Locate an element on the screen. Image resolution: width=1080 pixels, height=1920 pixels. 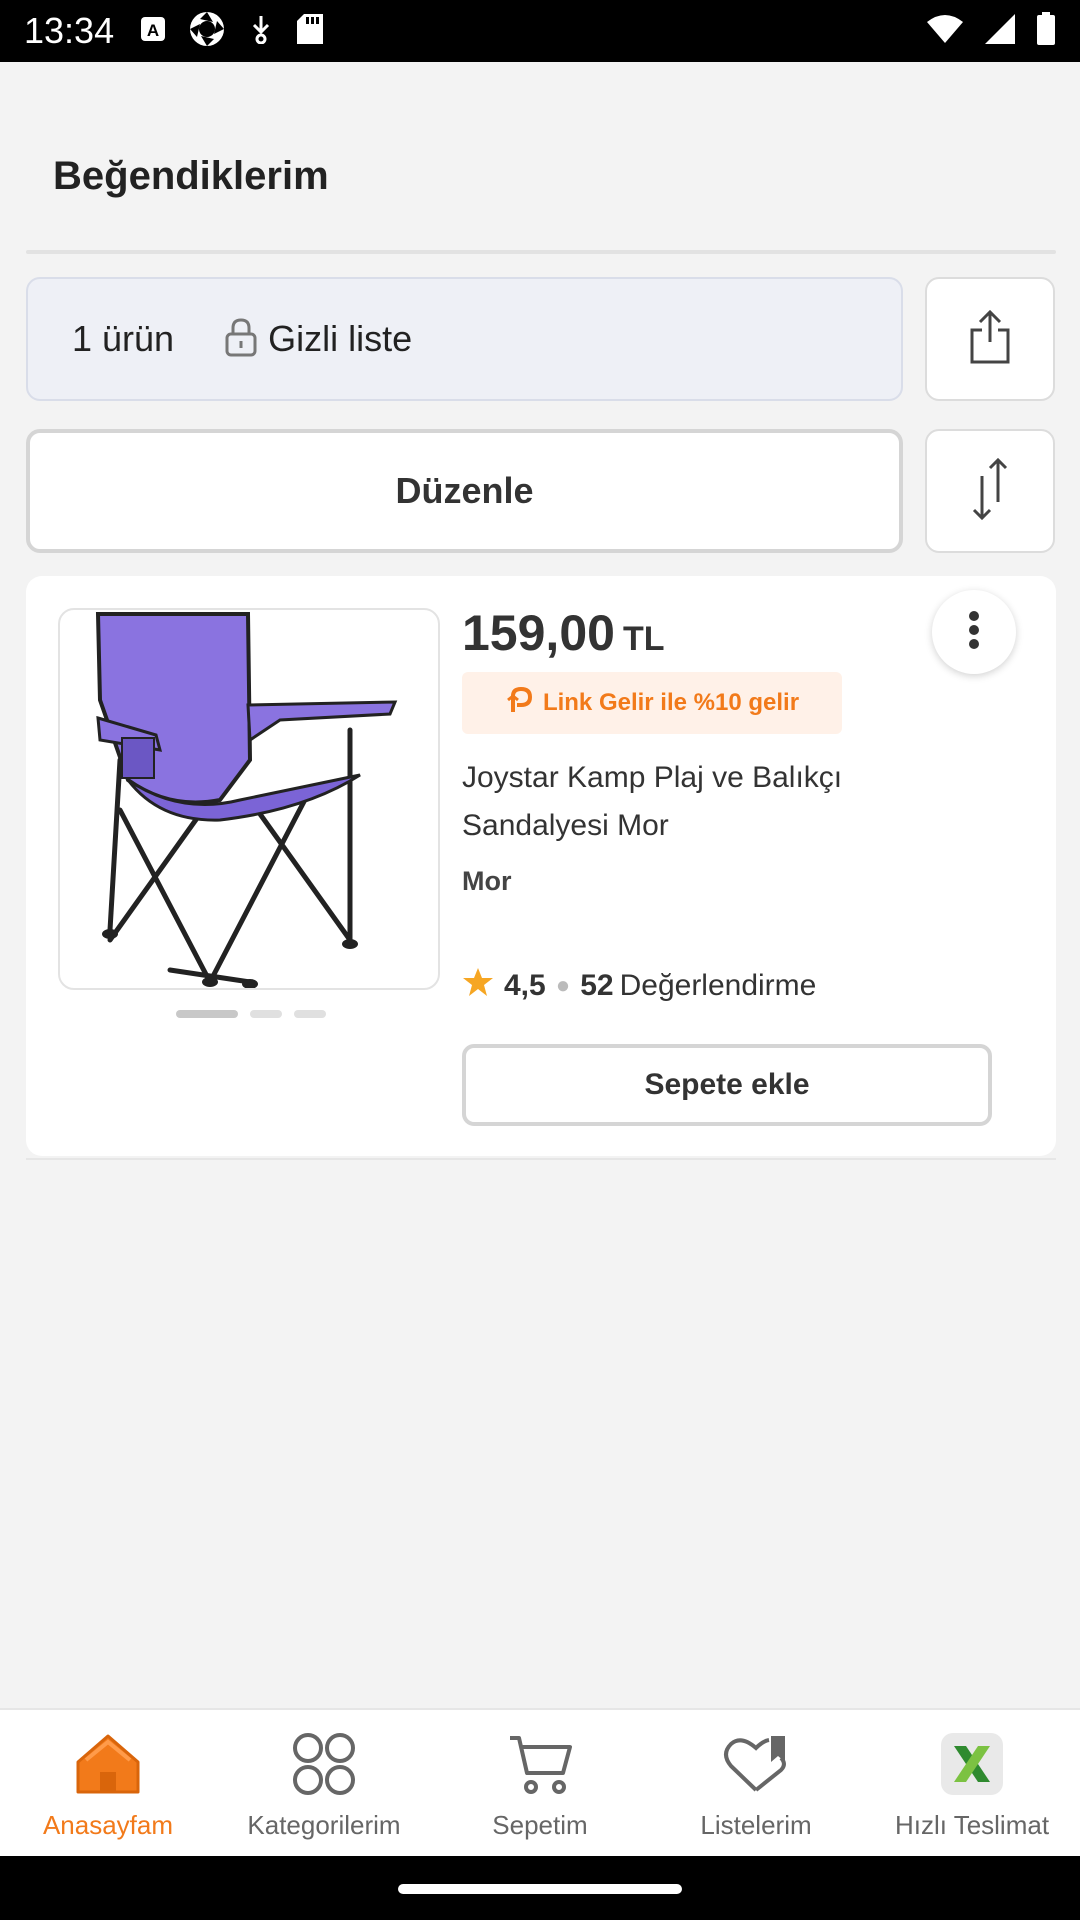
item-count: 1 ürün is located at coordinates (123, 338).